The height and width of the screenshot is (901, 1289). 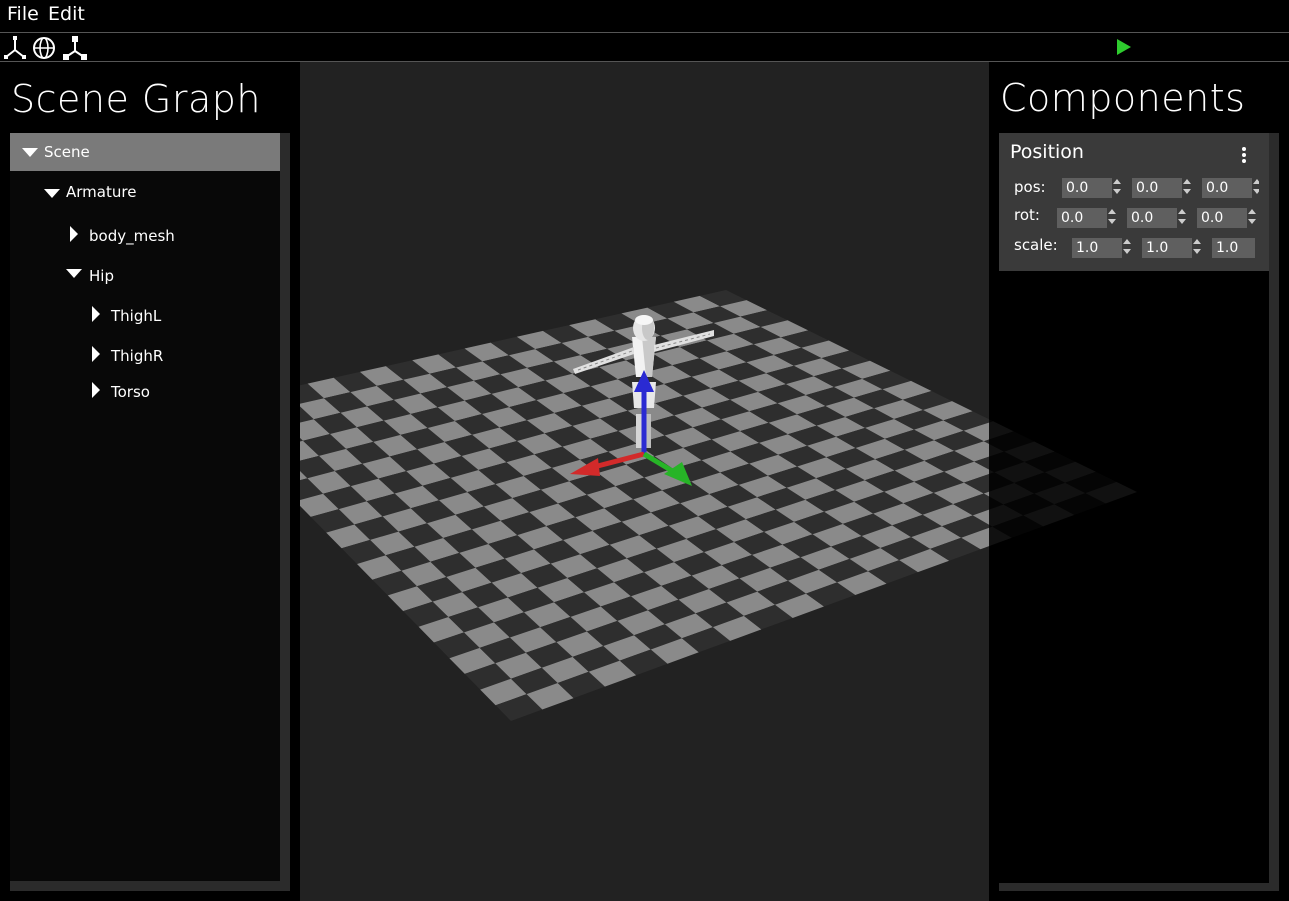 What do you see at coordinates (1036, 245) in the screenshot?
I see `scale-label: scale:` at bounding box center [1036, 245].